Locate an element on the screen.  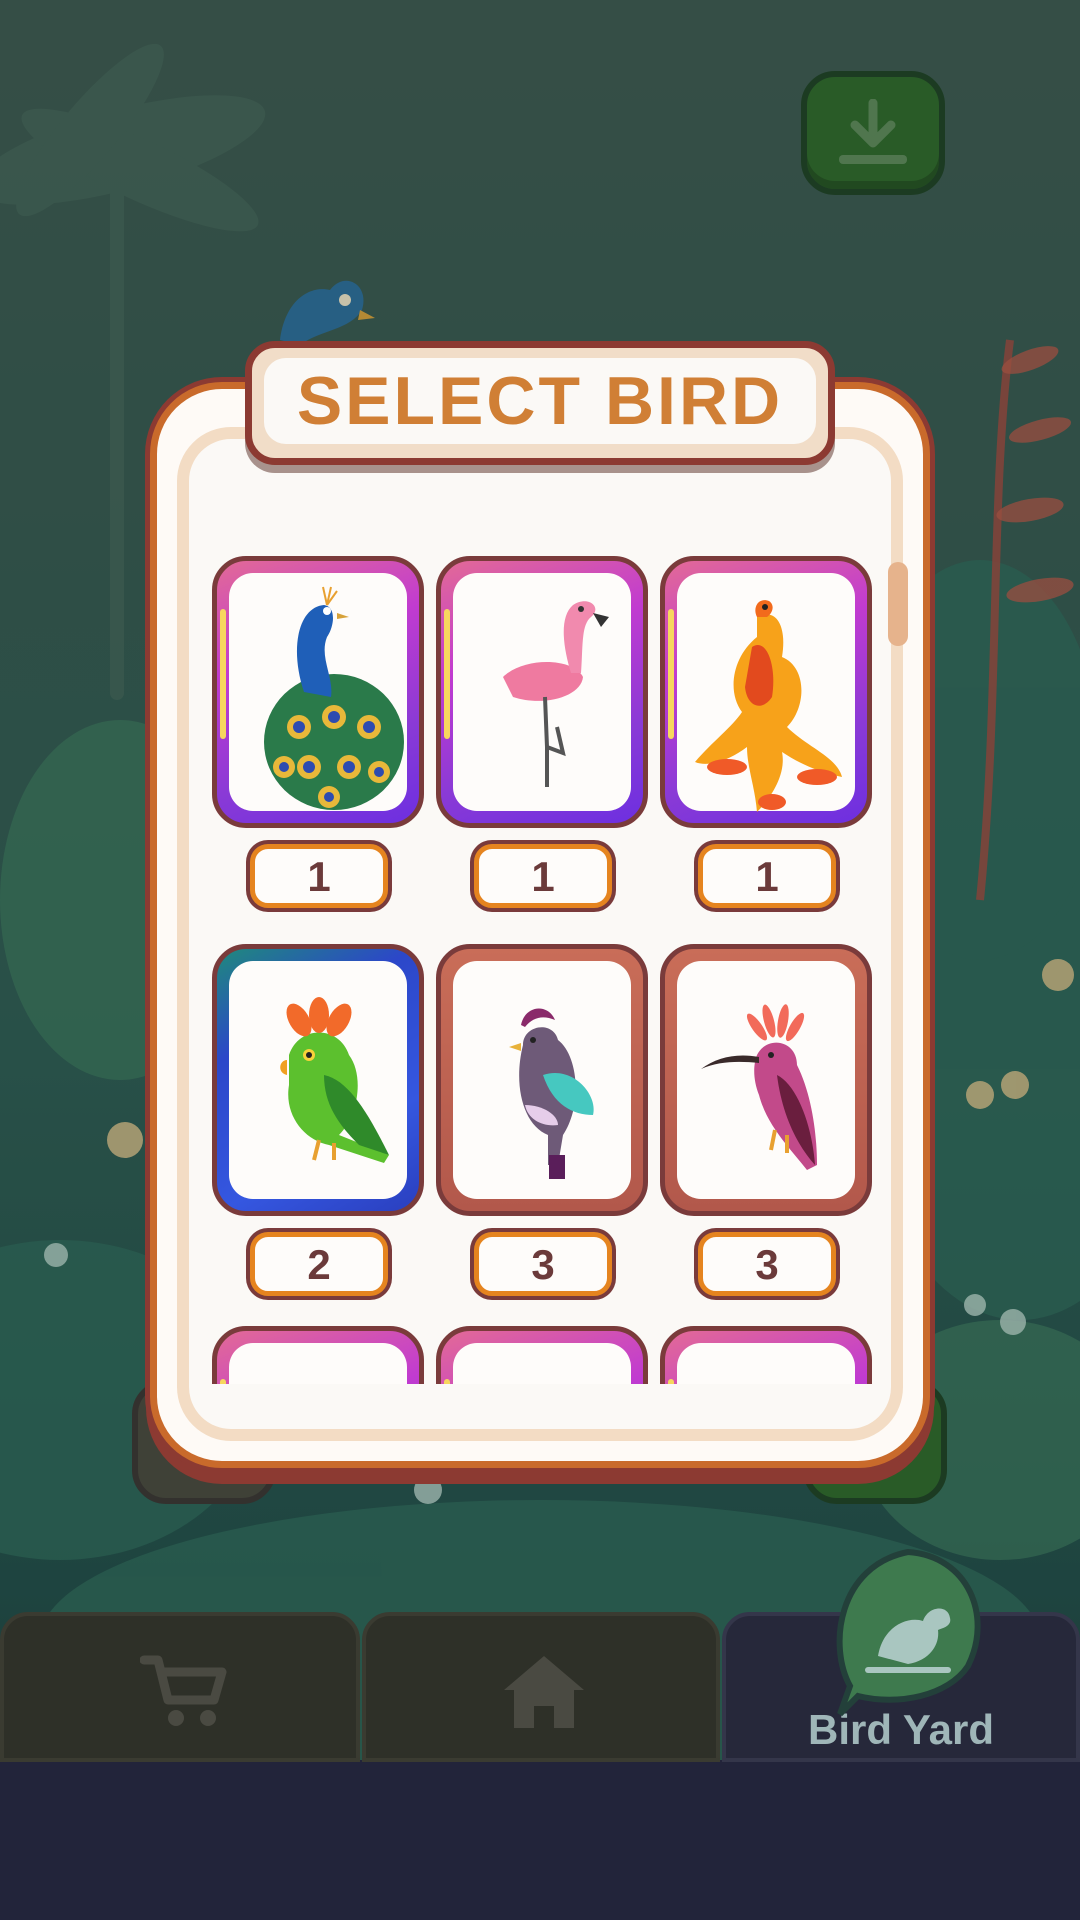
cart-icon is located at coordinates (183, 1690).